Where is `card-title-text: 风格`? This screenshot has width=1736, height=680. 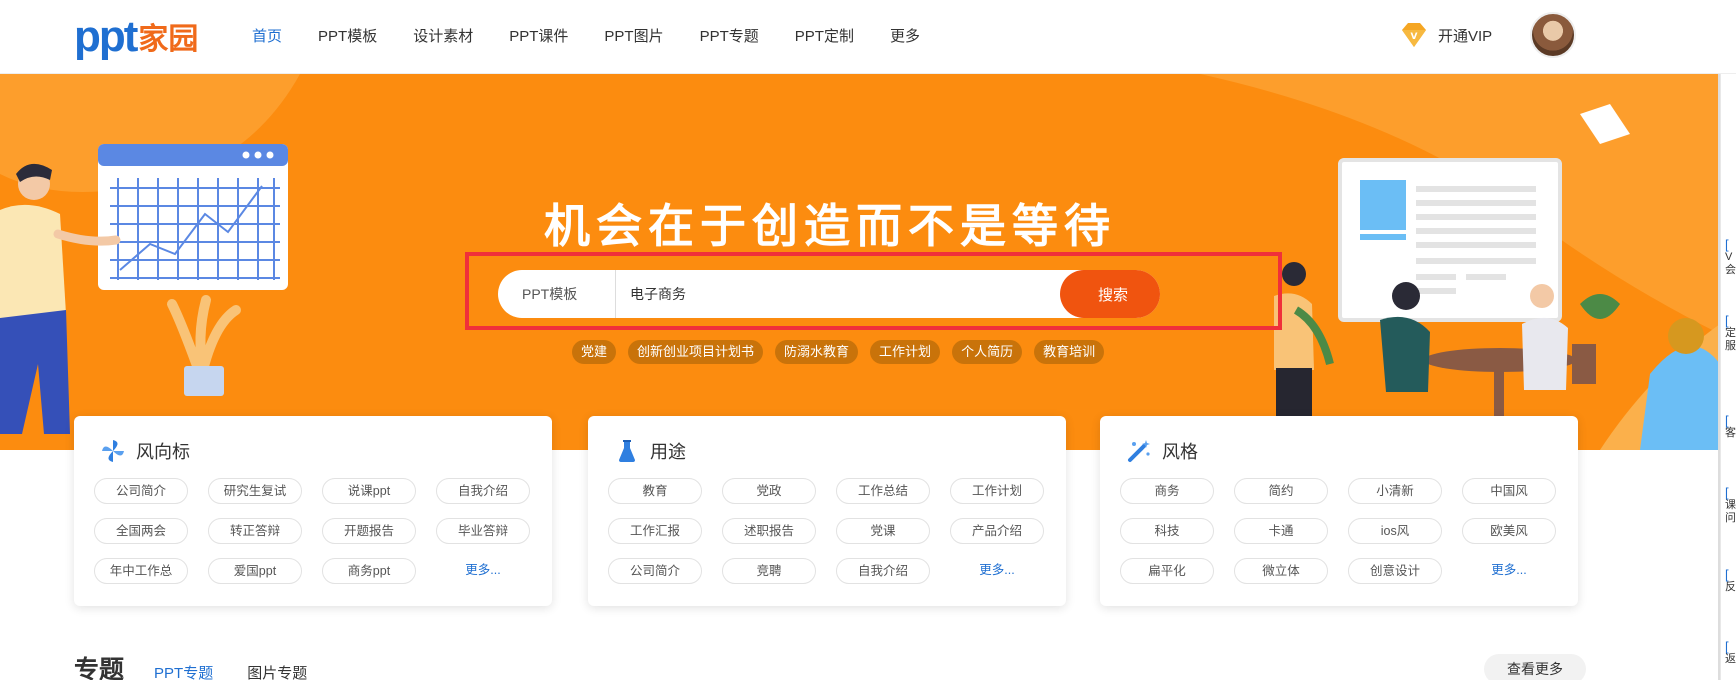 card-title-text: 风格 is located at coordinates (1180, 452).